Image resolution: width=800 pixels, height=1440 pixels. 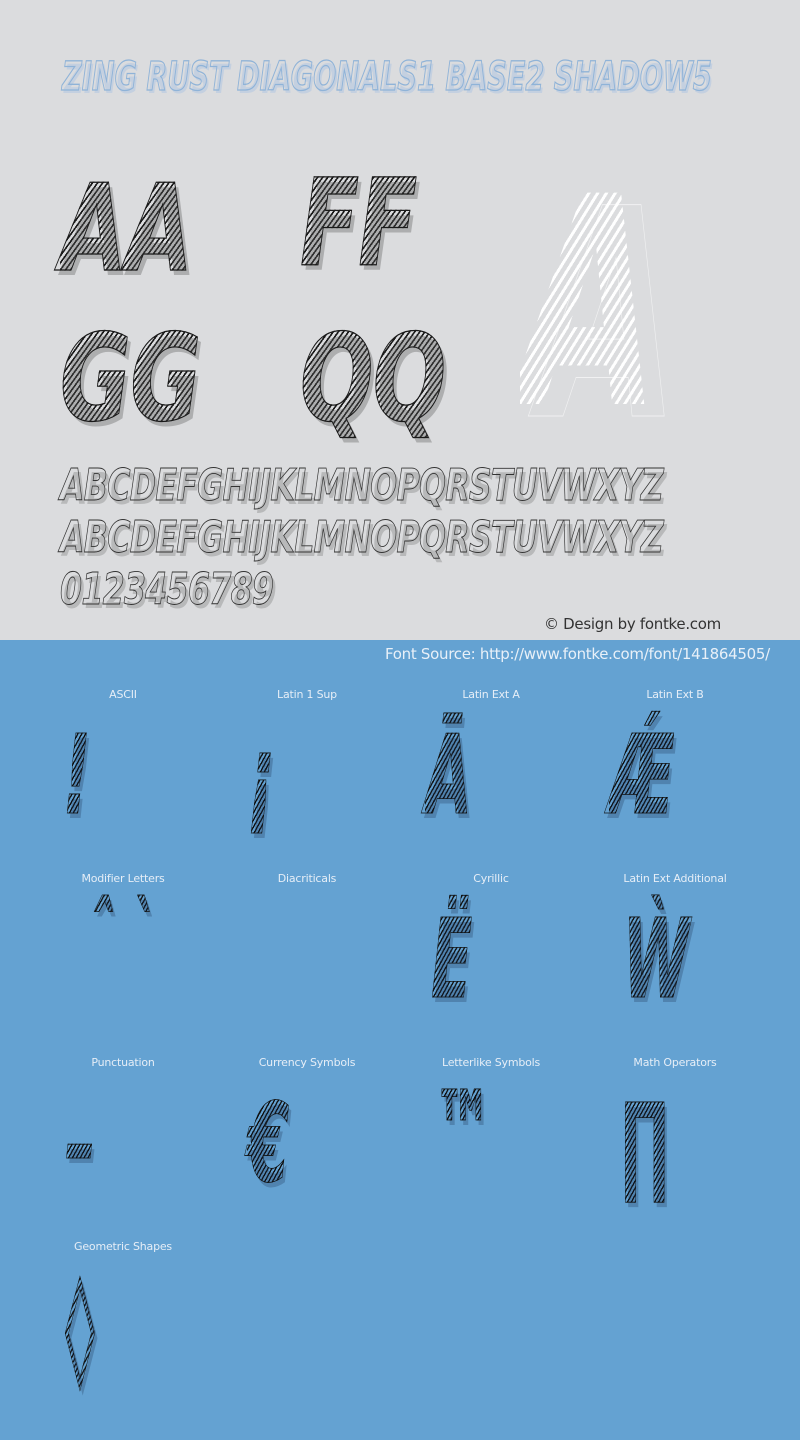 What do you see at coordinates (123, 1332) in the screenshot?
I see `charset-cell-geometric-shapes: Geometric Shapes ◊` at bounding box center [123, 1332].